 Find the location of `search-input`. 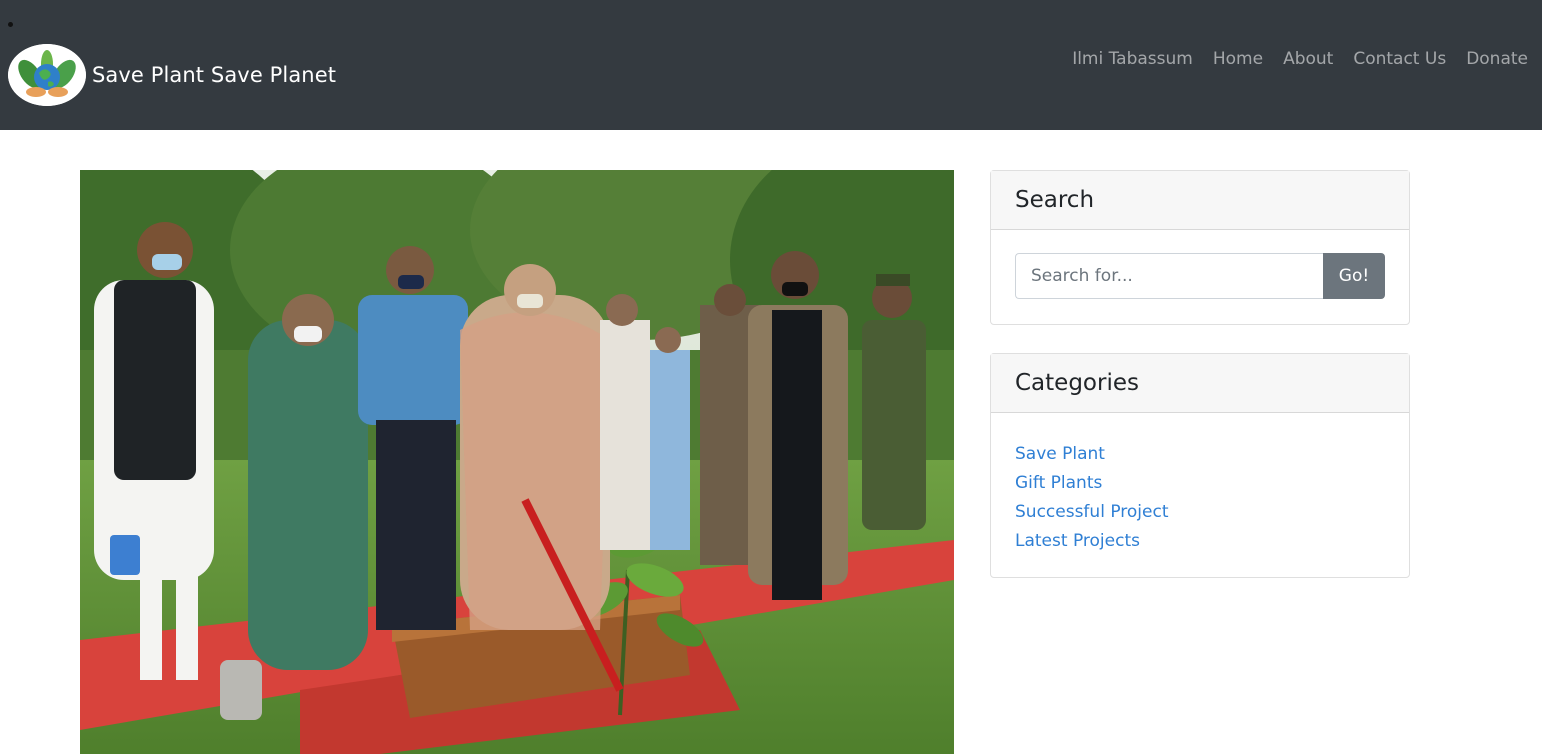

search-input is located at coordinates (1169, 276).